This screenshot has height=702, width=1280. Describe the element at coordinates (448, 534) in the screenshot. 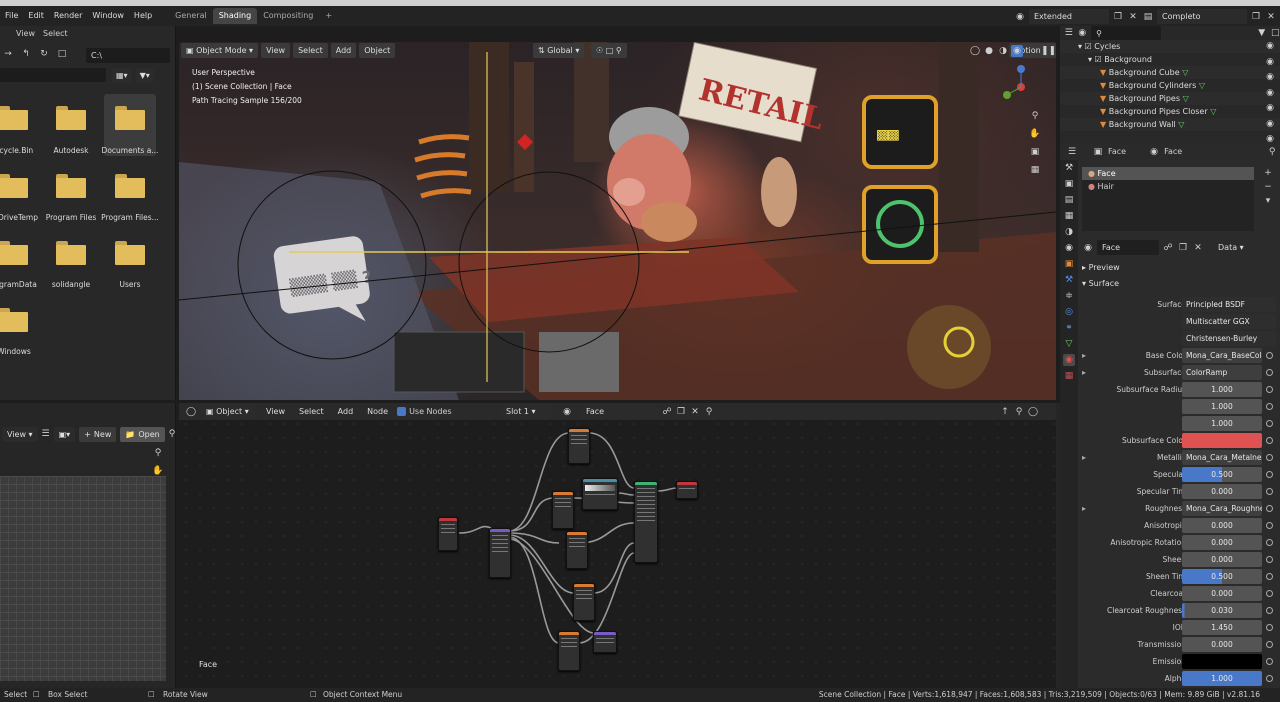

I see `image-texture-node` at that location.